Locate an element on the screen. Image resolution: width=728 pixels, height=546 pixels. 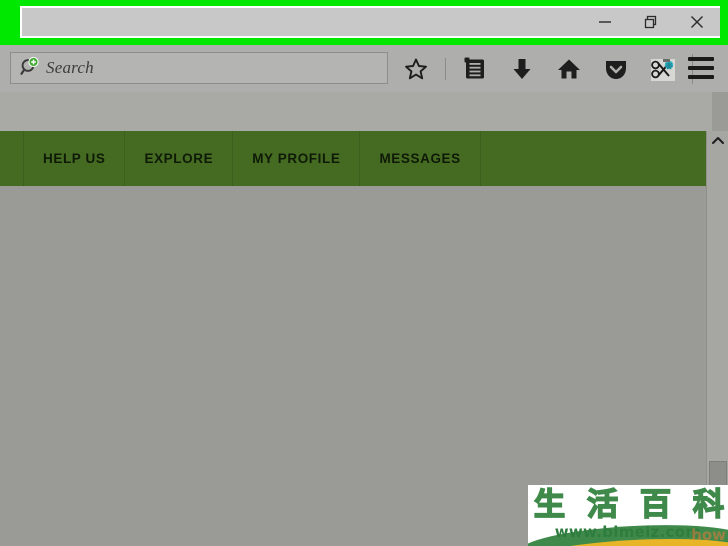
nav-item-explore: EXPLORE is located at coordinates (179, 158).